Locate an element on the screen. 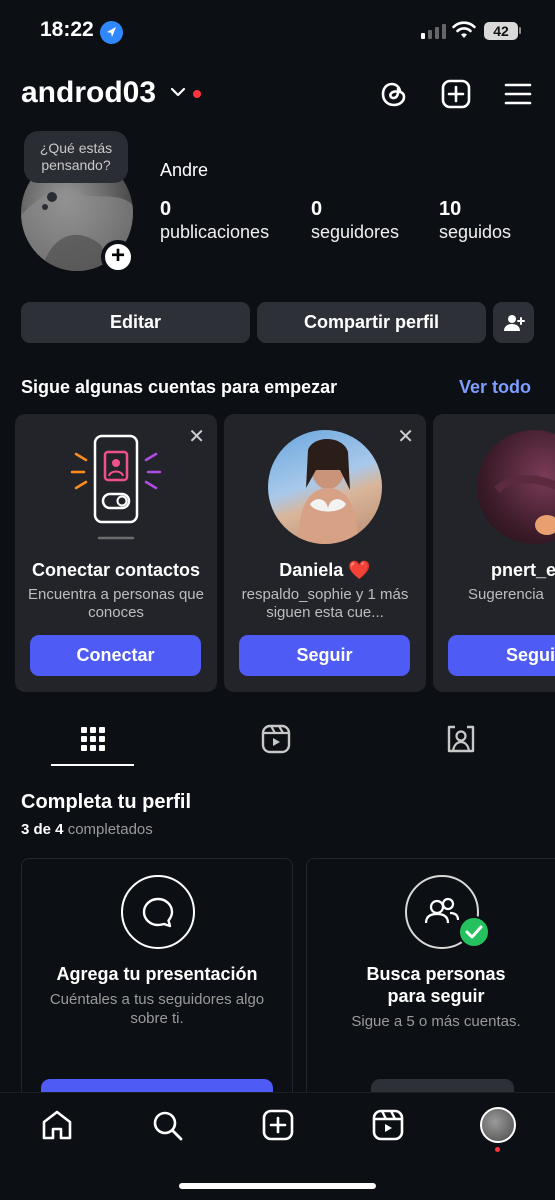  home-indicator is located at coordinates (277, 1186).